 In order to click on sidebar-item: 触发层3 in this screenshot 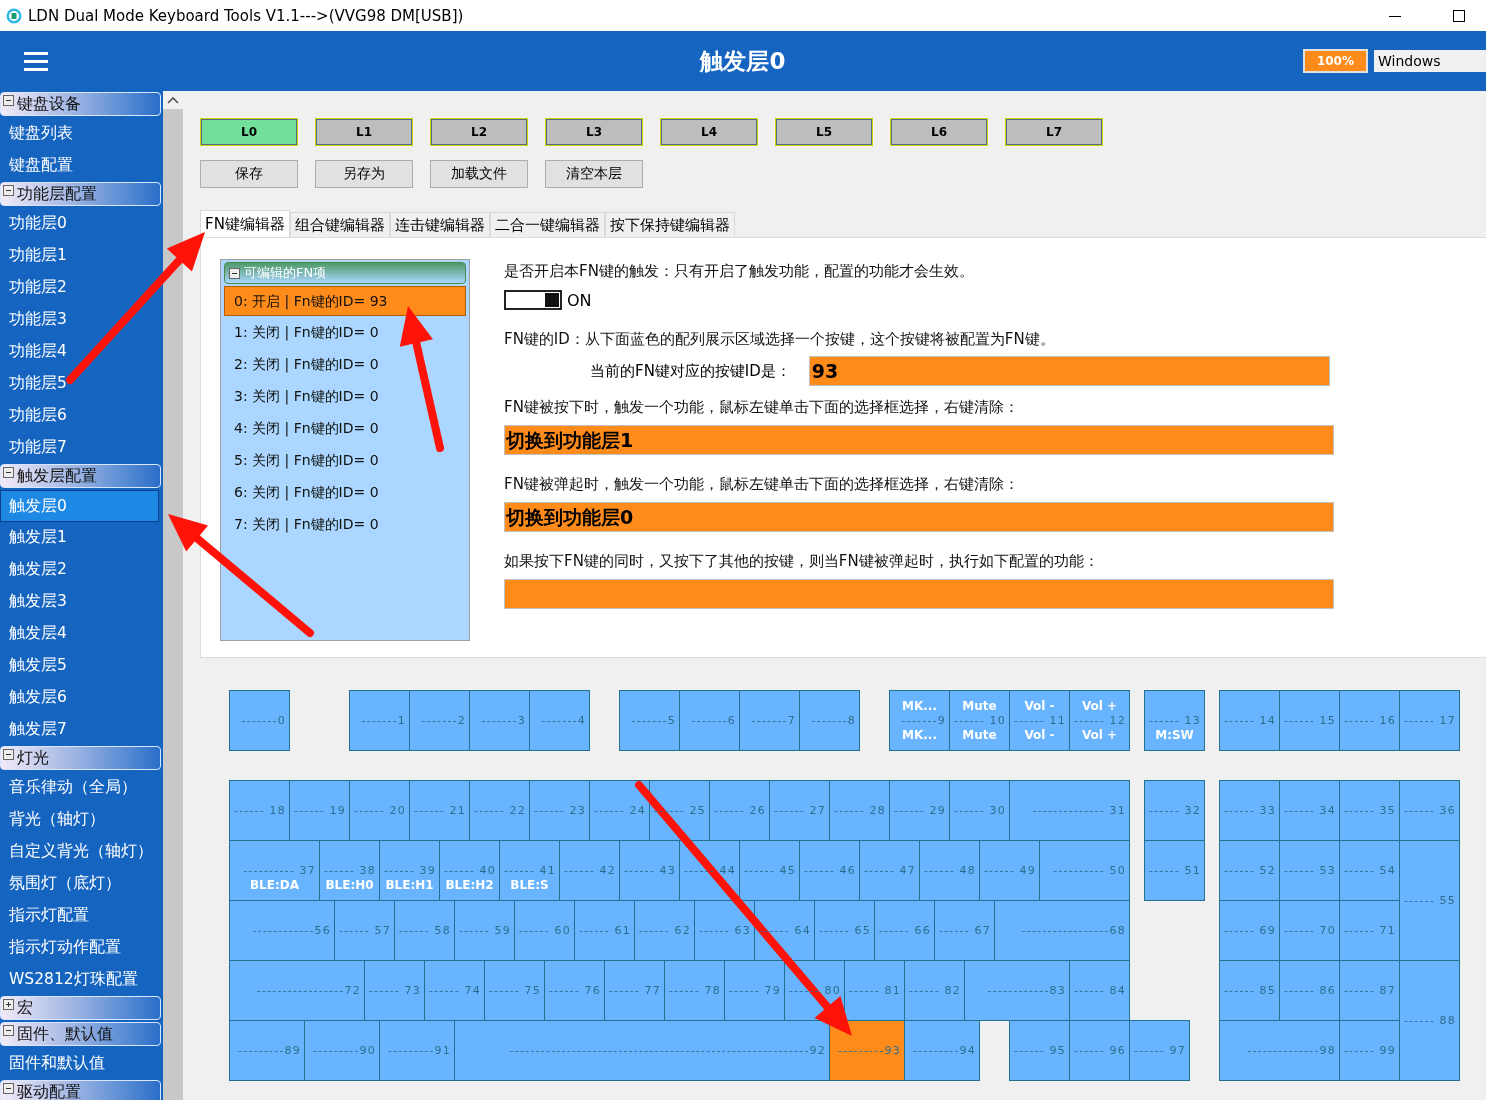, I will do `click(79, 602)`.